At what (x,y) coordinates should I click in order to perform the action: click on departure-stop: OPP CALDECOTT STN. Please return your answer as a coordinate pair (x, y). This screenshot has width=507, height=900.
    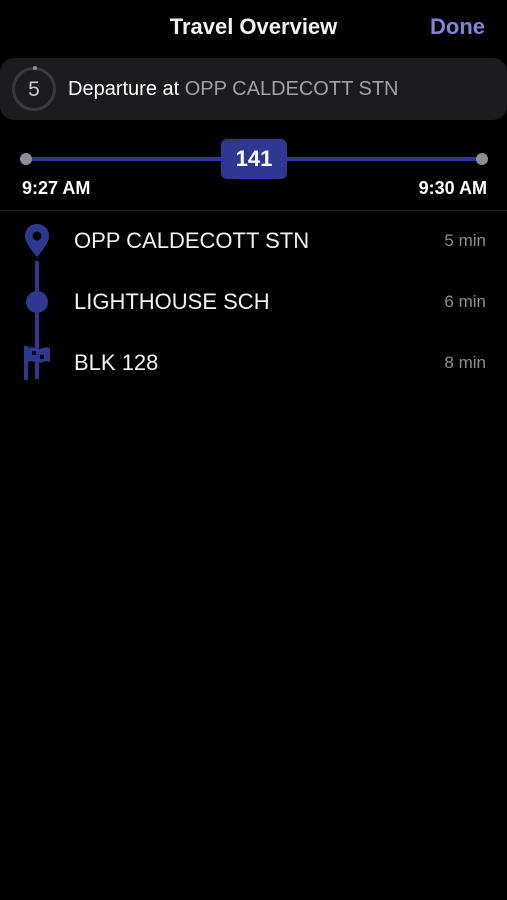
    Looking at the image, I should click on (291, 89).